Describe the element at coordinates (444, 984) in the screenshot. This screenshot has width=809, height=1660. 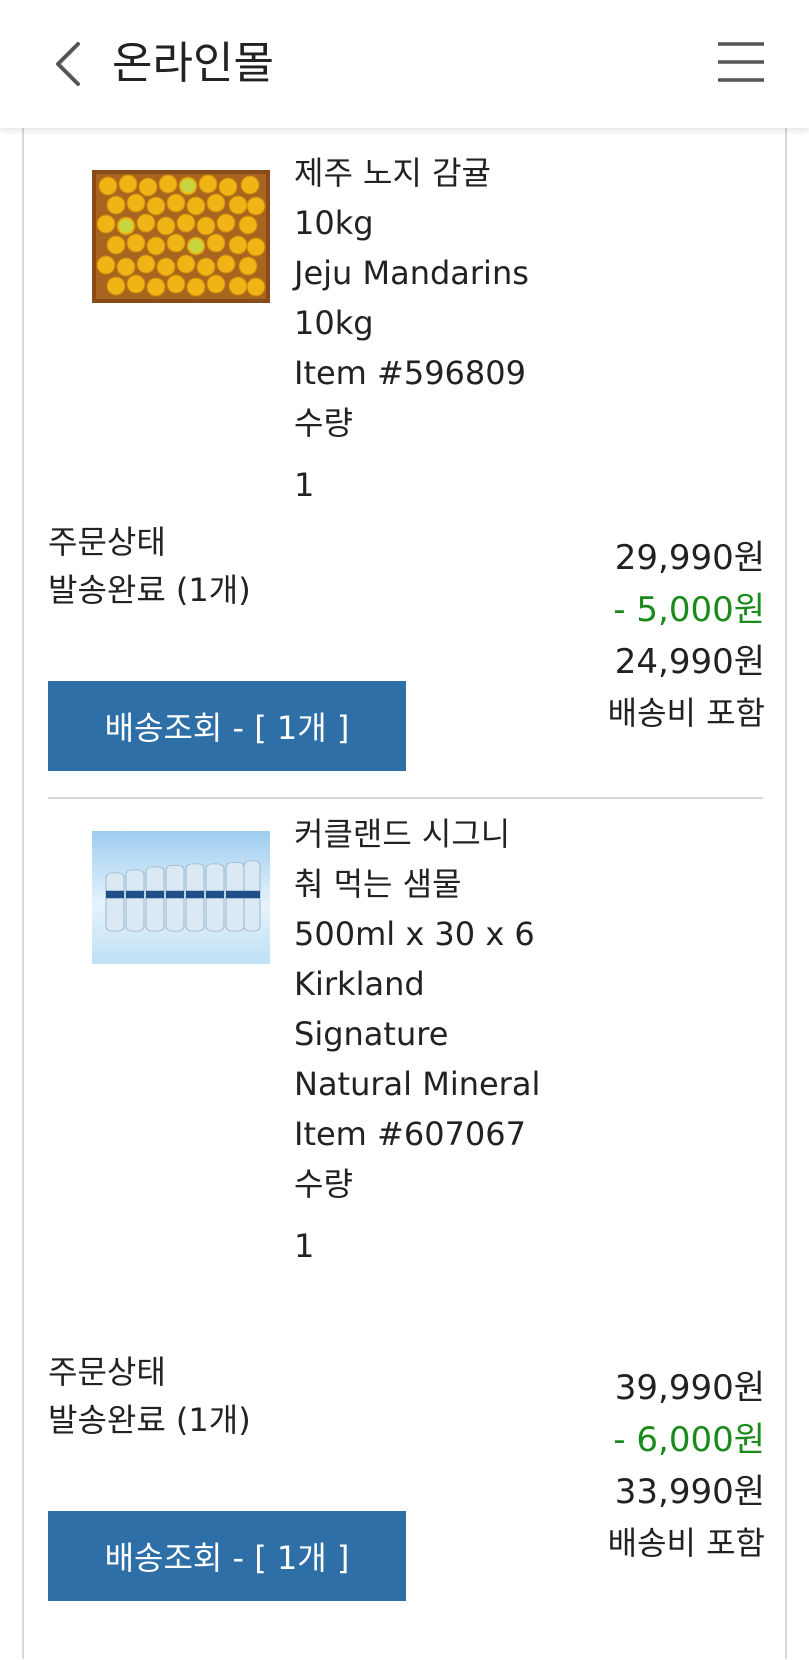
I see `product-name-line: Kirkland` at that location.